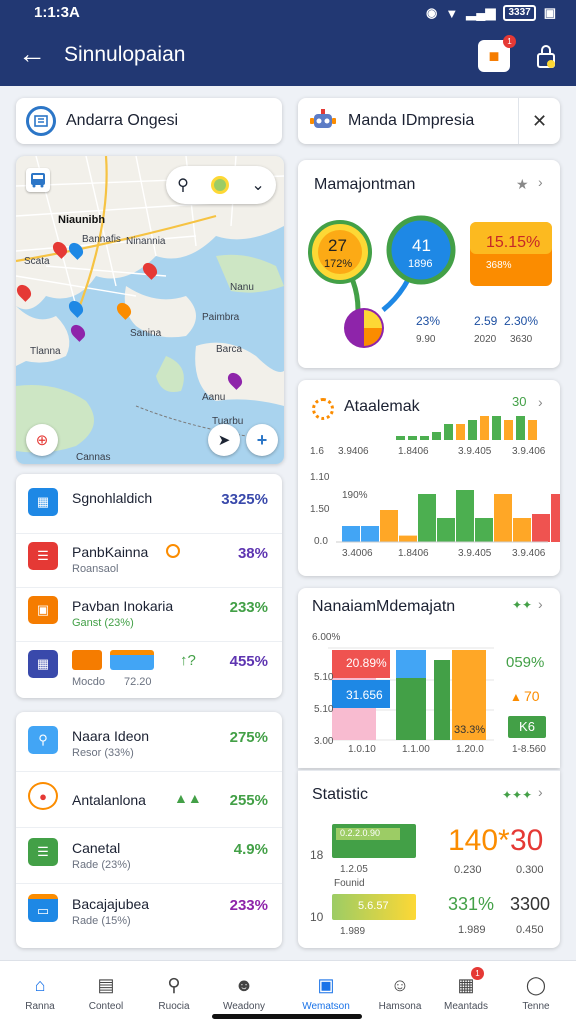 The image size is (576, 1024). I want to click on notification-button: ■ 1, so click(497, 53).